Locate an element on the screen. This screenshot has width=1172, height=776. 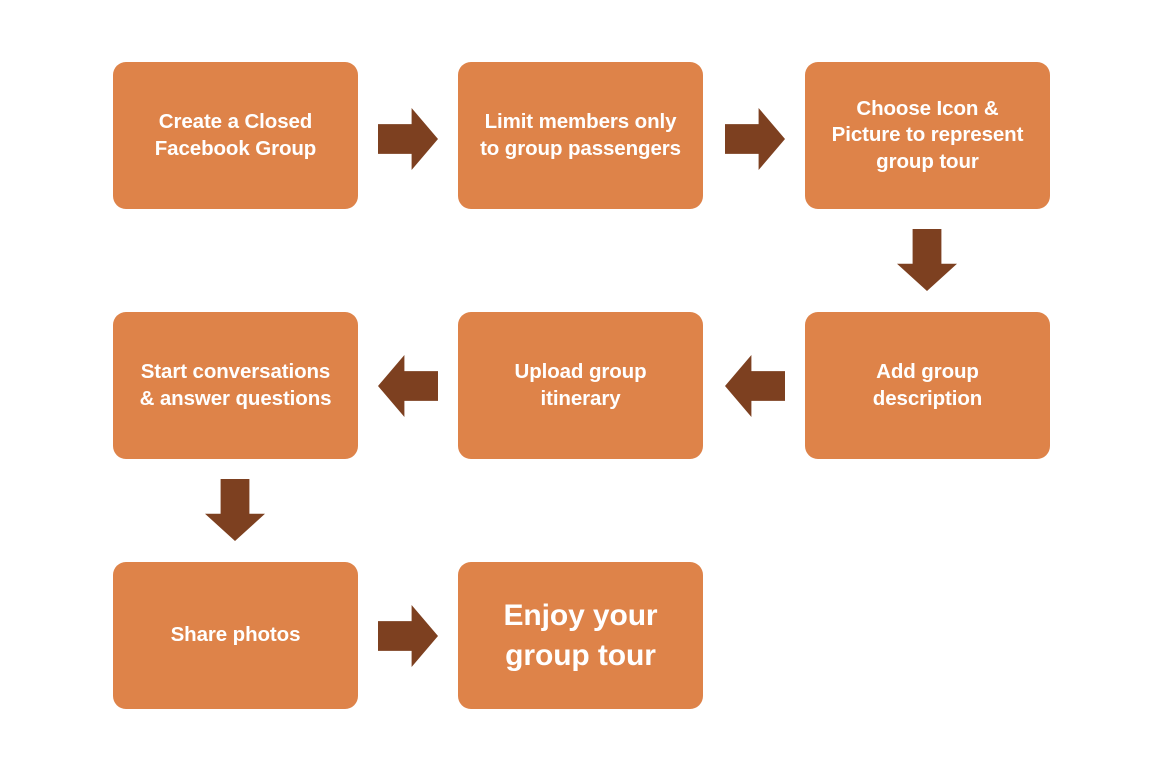
node-enjoy-tour: Enjoy your group tour is located at coordinates (580, 635).